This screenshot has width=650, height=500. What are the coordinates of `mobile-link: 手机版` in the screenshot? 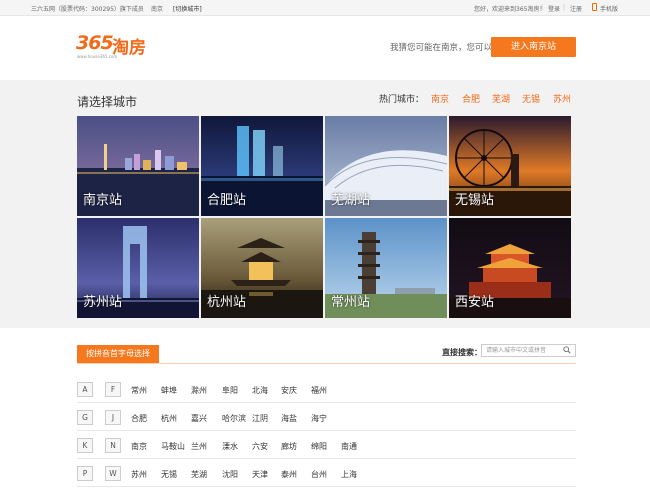 It's located at (609, 8).